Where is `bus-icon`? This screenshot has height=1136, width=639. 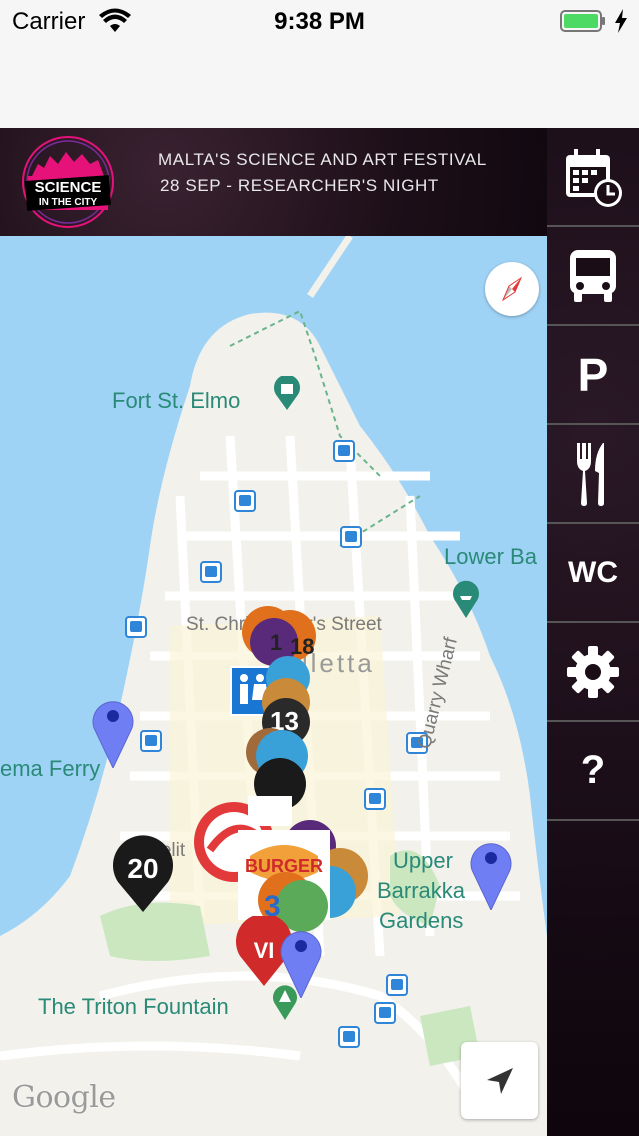 bus-icon is located at coordinates (593, 275).